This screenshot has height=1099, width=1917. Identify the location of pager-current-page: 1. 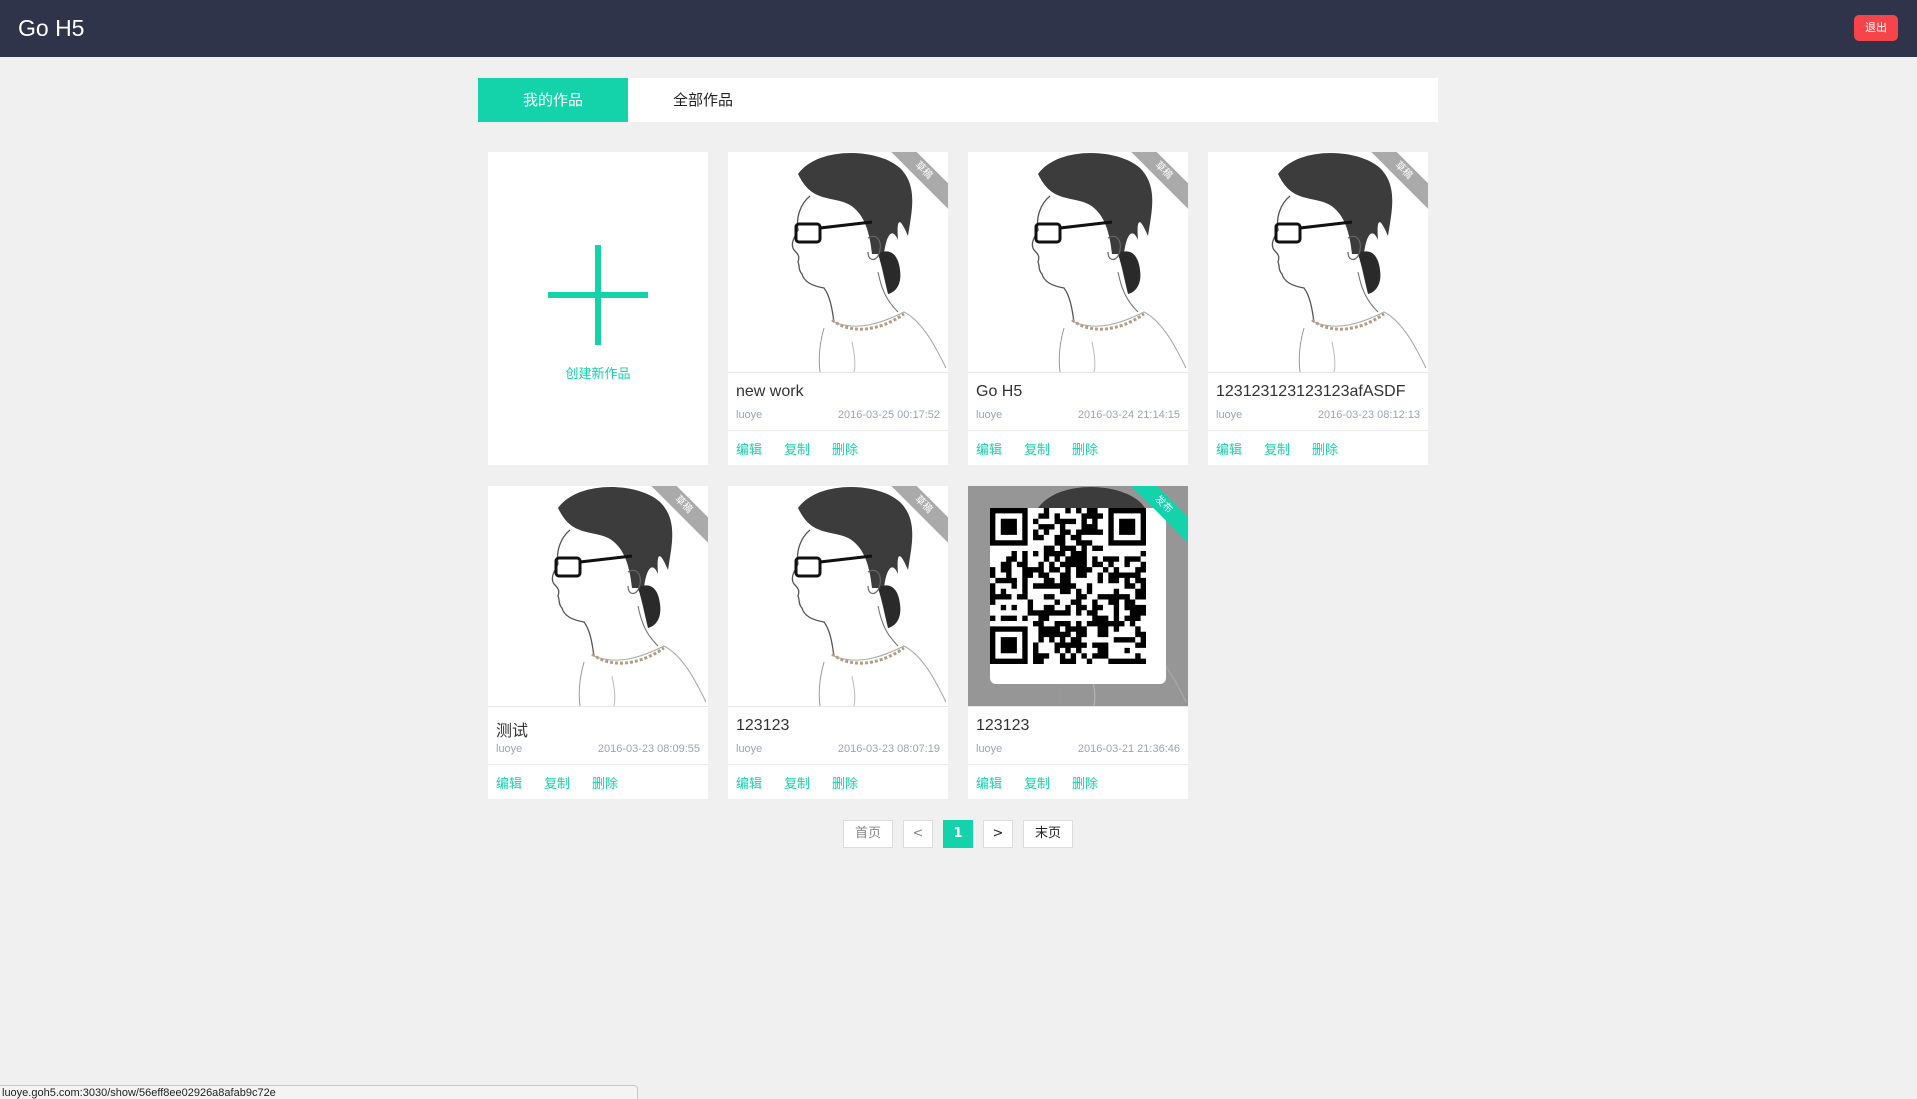
(958, 834).